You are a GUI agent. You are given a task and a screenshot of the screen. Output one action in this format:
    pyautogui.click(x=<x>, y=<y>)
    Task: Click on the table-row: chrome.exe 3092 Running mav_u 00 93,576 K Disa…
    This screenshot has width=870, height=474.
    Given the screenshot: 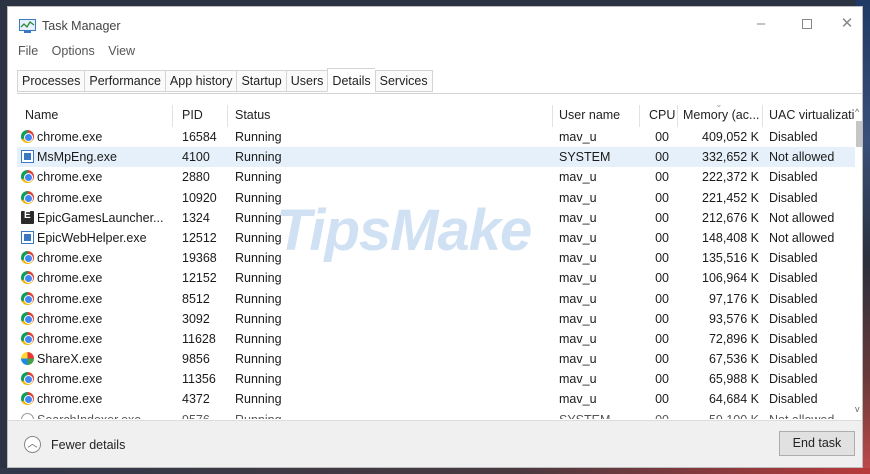 What is the action you would take?
    pyautogui.click(x=436, y=319)
    